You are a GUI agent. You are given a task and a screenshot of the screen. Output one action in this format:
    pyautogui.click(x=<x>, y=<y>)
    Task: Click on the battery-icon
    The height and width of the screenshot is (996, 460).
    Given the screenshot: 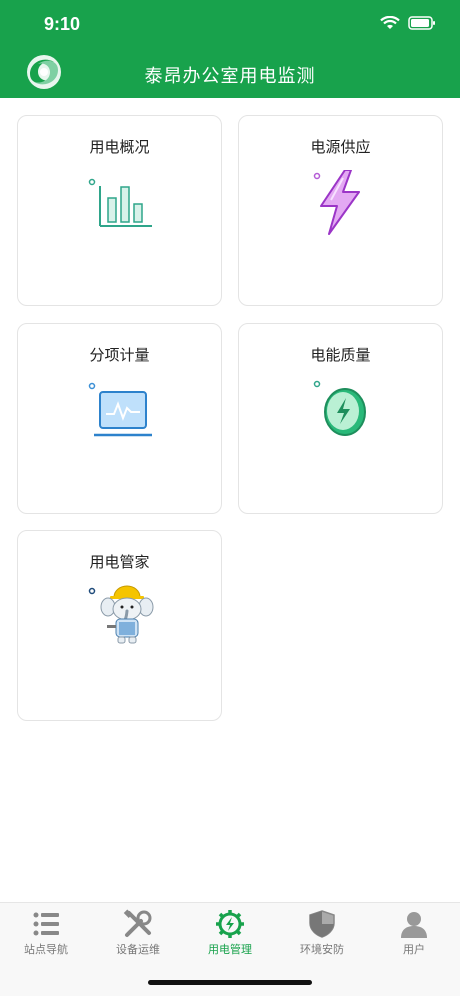 What is the action you would take?
    pyautogui.click(x=421, y=23)
    